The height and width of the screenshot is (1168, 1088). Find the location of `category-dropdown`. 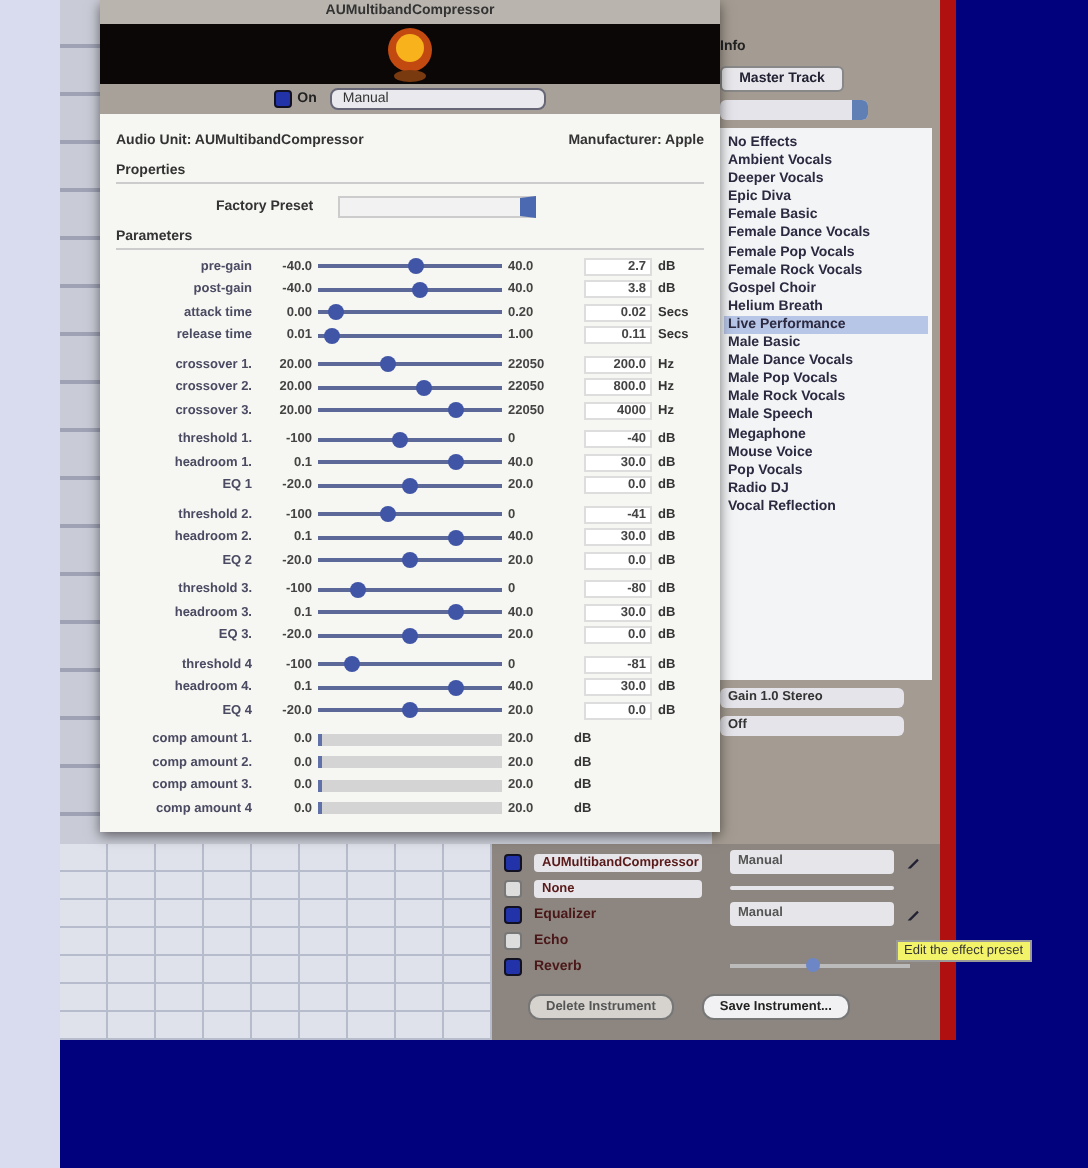

category-dropdown is located at coordinates (794, 110).